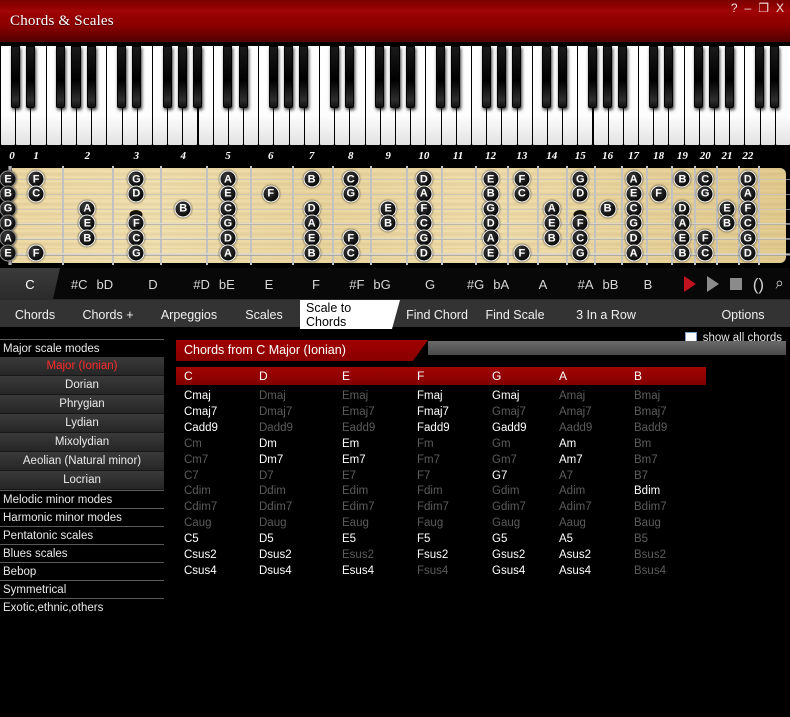  I want to click on chord-cell: Amaj7, so click(575, 412).